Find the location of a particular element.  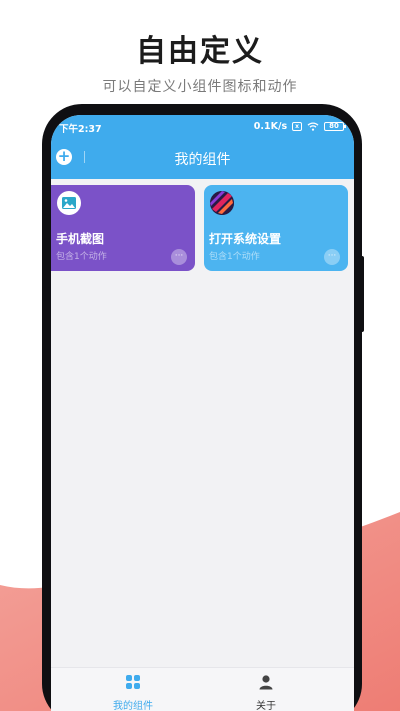

widget-card-screenshot: 手机截图 包含1个动作 ··· is located at coordinates (123, 228).